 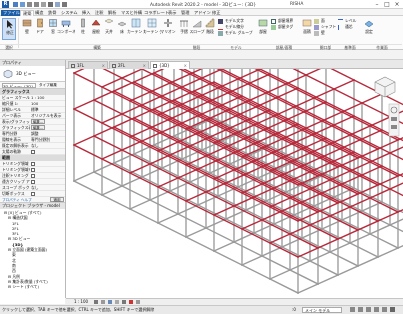 I want to click on property-name: 縮尺値 1:, so click(x=10, y=103).